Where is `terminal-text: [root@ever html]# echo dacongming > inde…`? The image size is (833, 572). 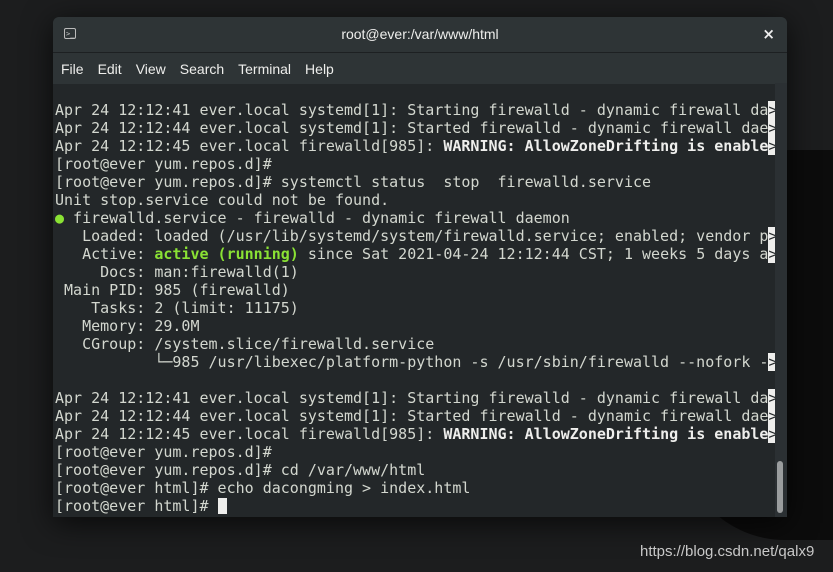 terminal-text: [root@ever html]# echo dacongming > inde… is located at coordinates (263, 488).